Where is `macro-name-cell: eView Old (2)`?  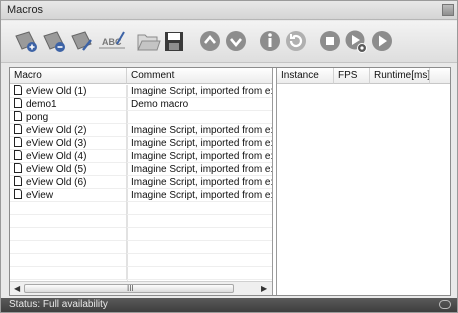 macro-name-cell: eView Old (2) is located at coordinates (68, 130).